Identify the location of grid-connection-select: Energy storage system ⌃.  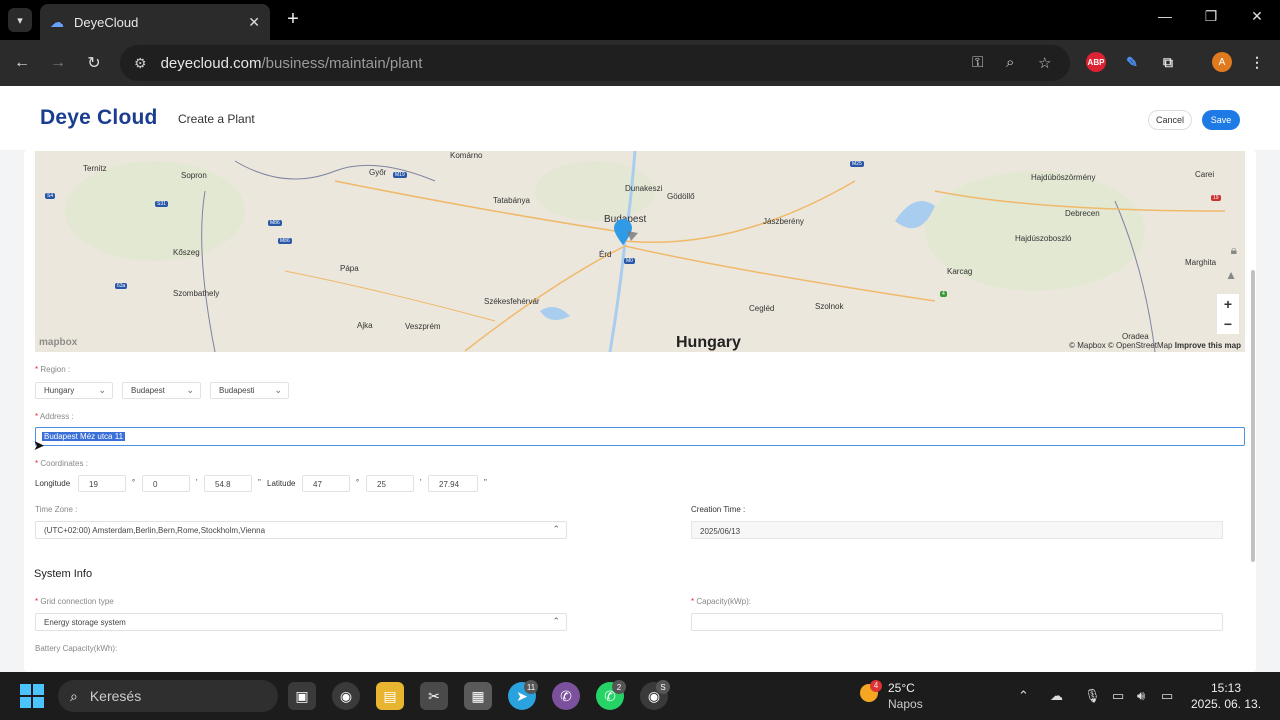
(301, 622).